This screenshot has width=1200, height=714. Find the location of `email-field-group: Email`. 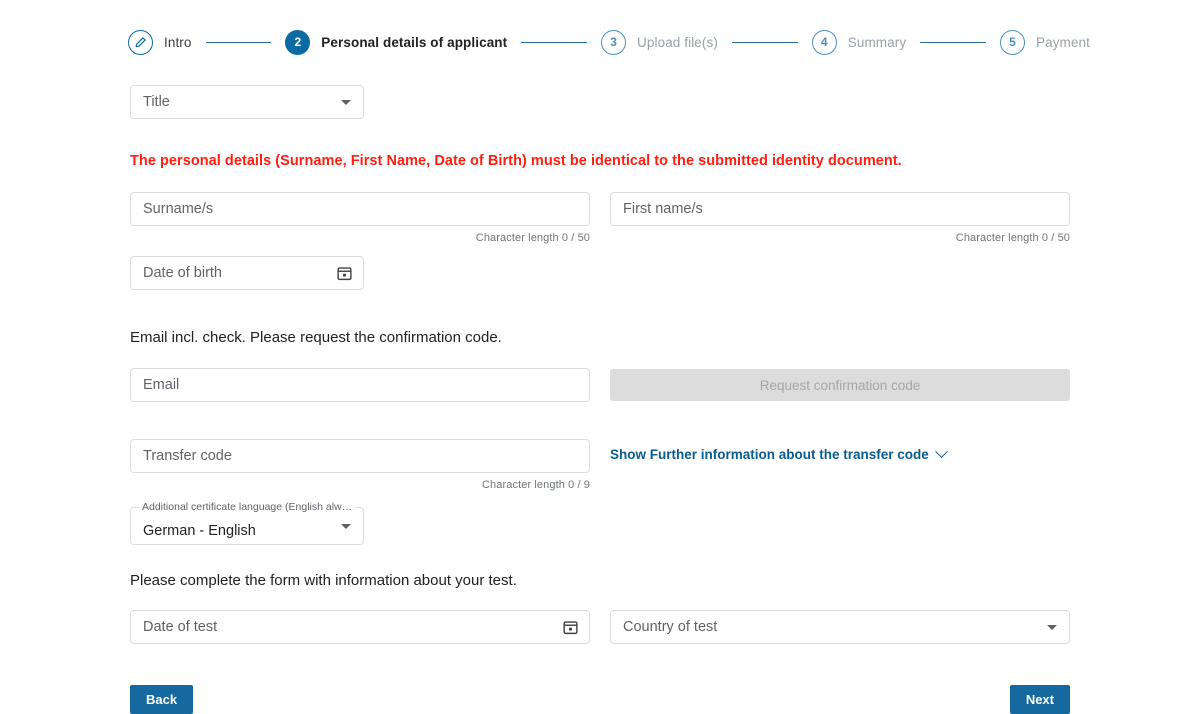

email-field-group: Email is located at coordinates (360, 385).